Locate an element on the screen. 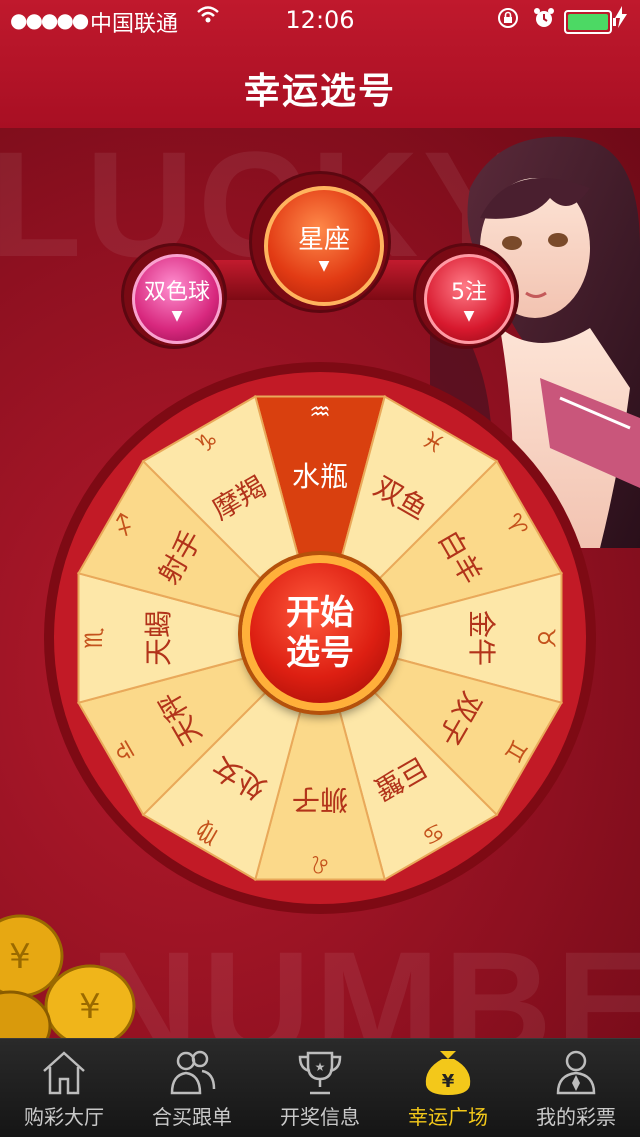  zodiac-symbol-icon: ♏ is located at coordinates (94, 638).